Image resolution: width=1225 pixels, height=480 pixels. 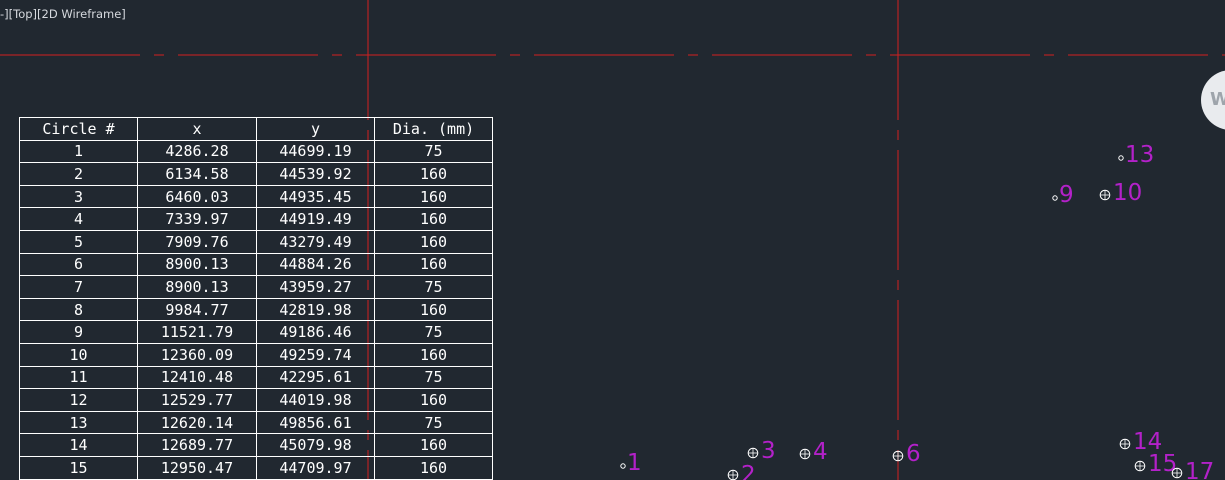 What do you see at coordinates (197, 219) in the screenshot?
I see `cell-x: 7339.97` at bounding box center [197, 219].